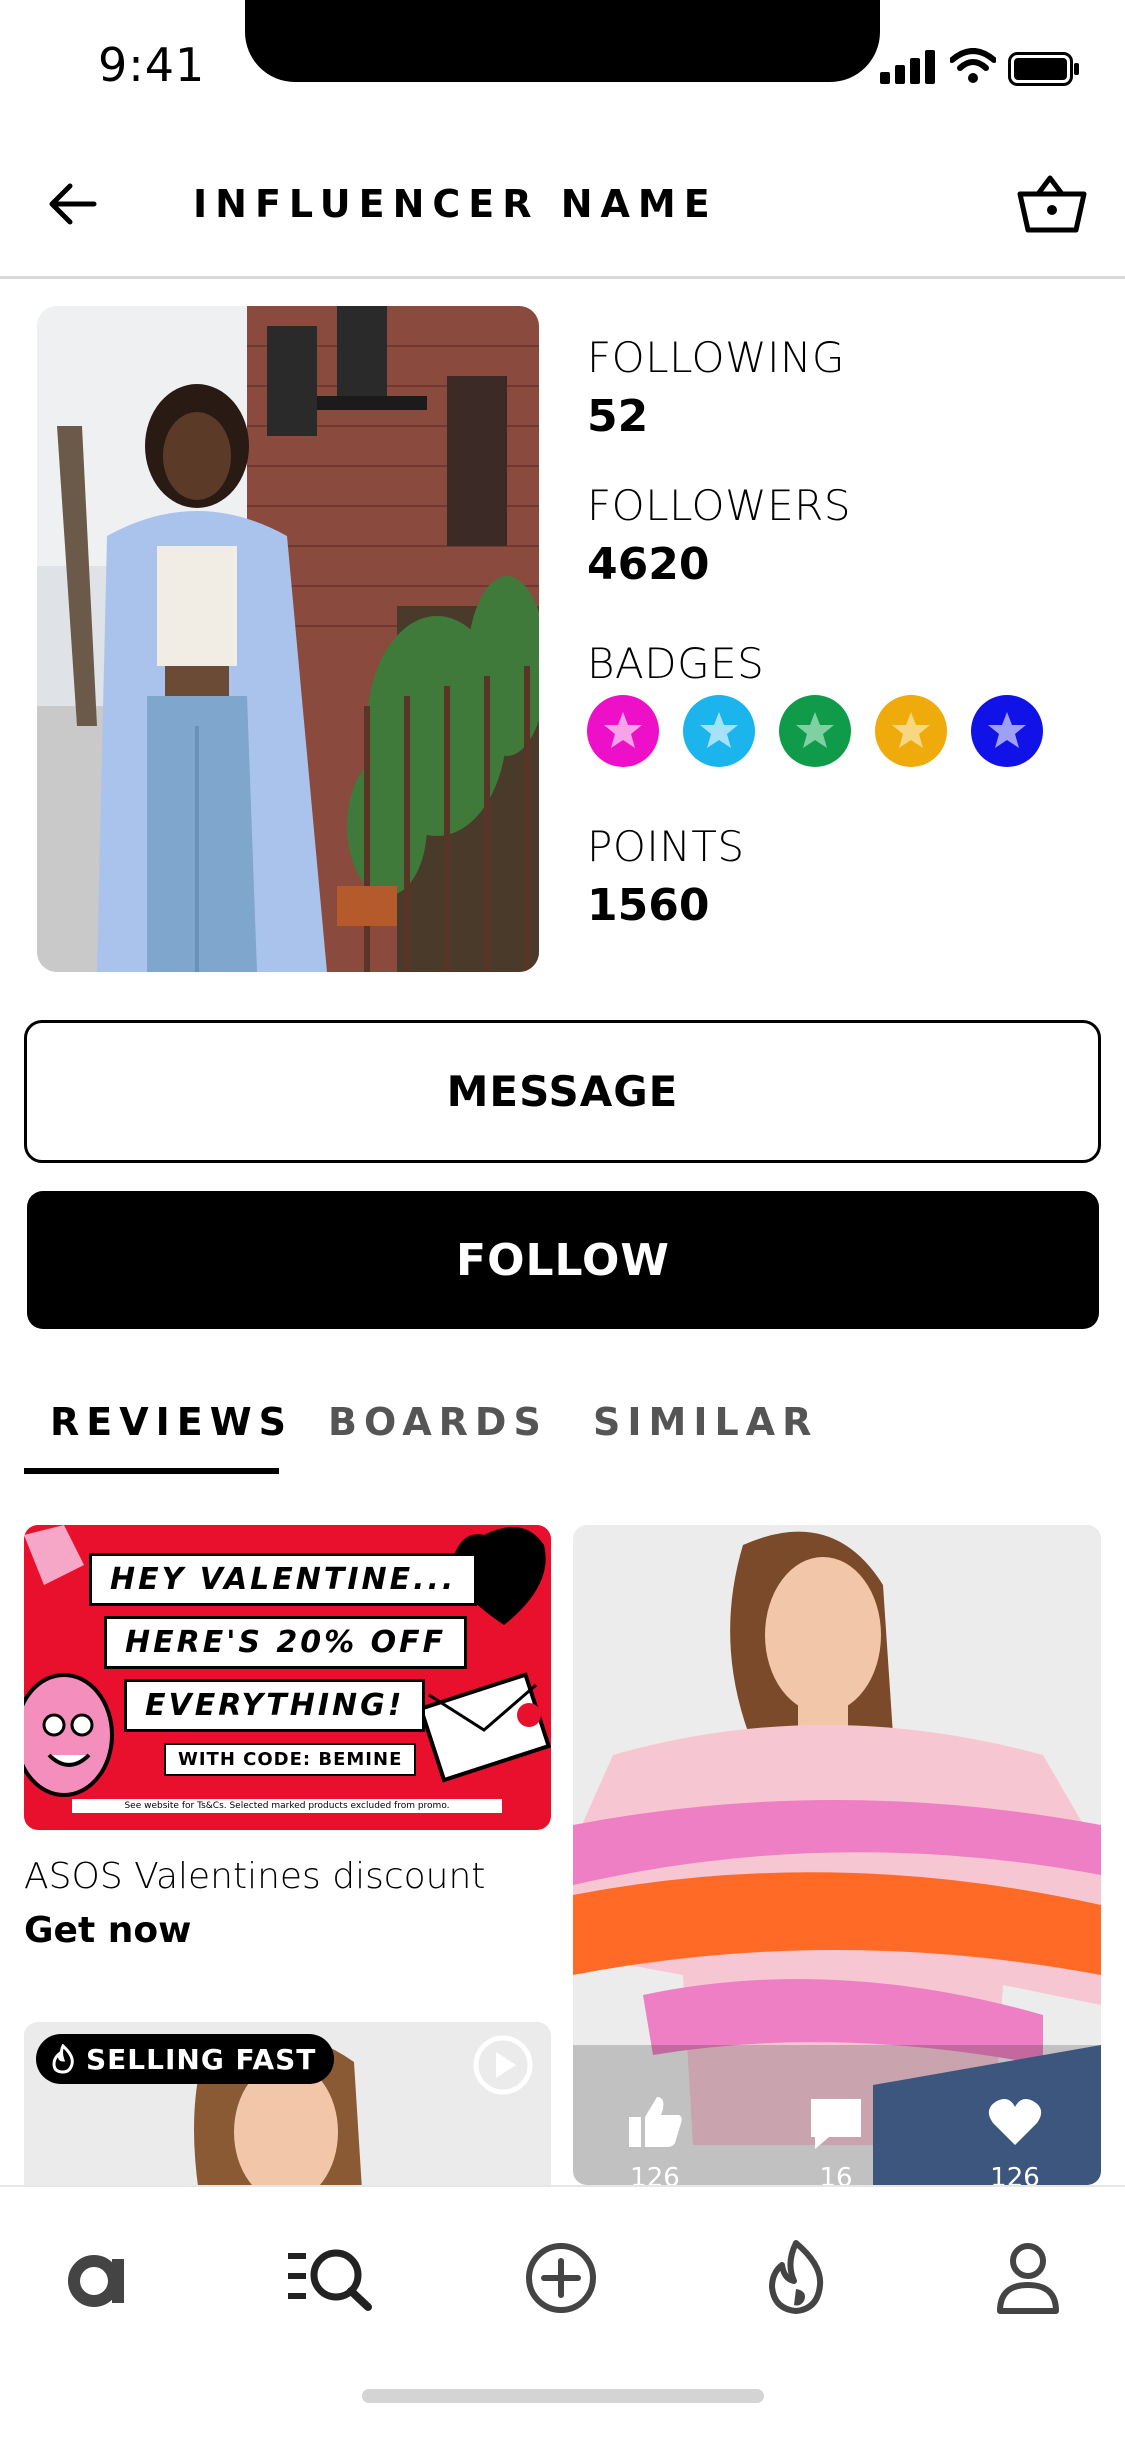  I want to click on points-value: 1560, so click(648, 905).